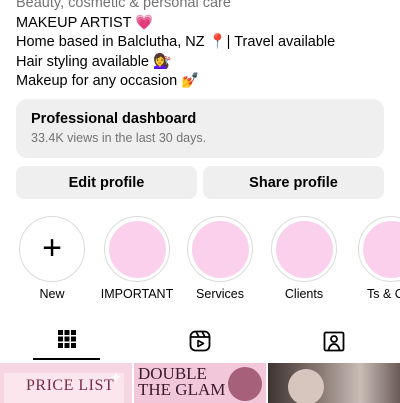 The height and width of the screenshot is (403, 400). I want to click on post-double-the-glam: DOUBLE THE GLAM, so click(200, 383).